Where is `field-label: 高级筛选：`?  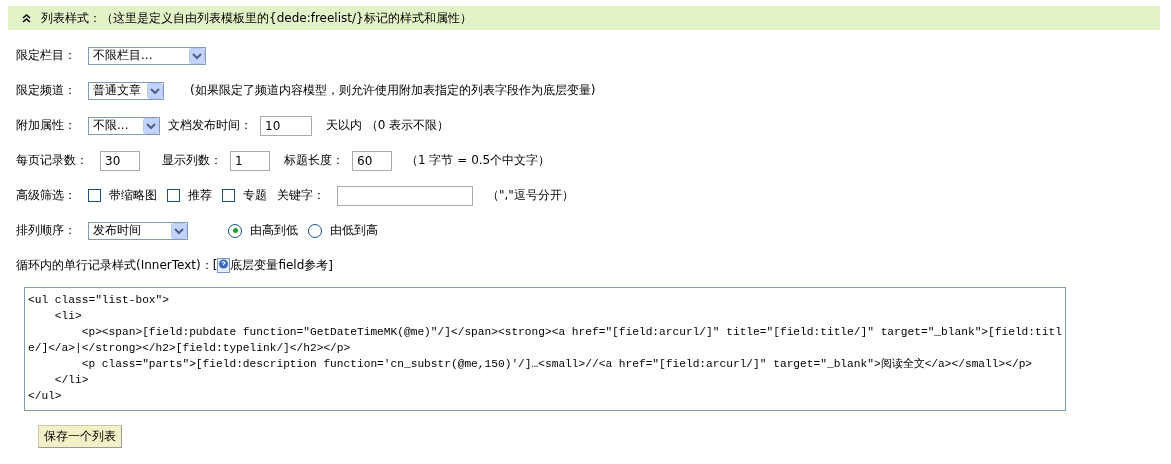
field-label: 高级筛选： is located at coordinates (46, 195).